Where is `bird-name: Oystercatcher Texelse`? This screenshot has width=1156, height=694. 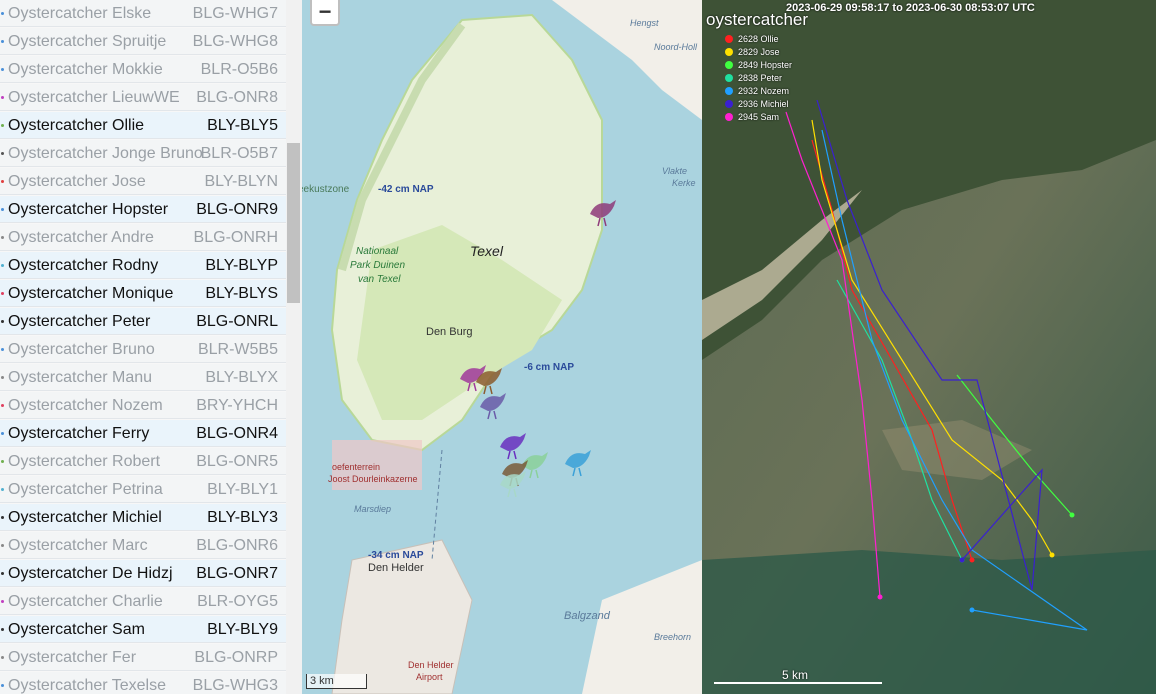 bird-name: Oystercatcher Texelse is located at coordinates (87, 685).